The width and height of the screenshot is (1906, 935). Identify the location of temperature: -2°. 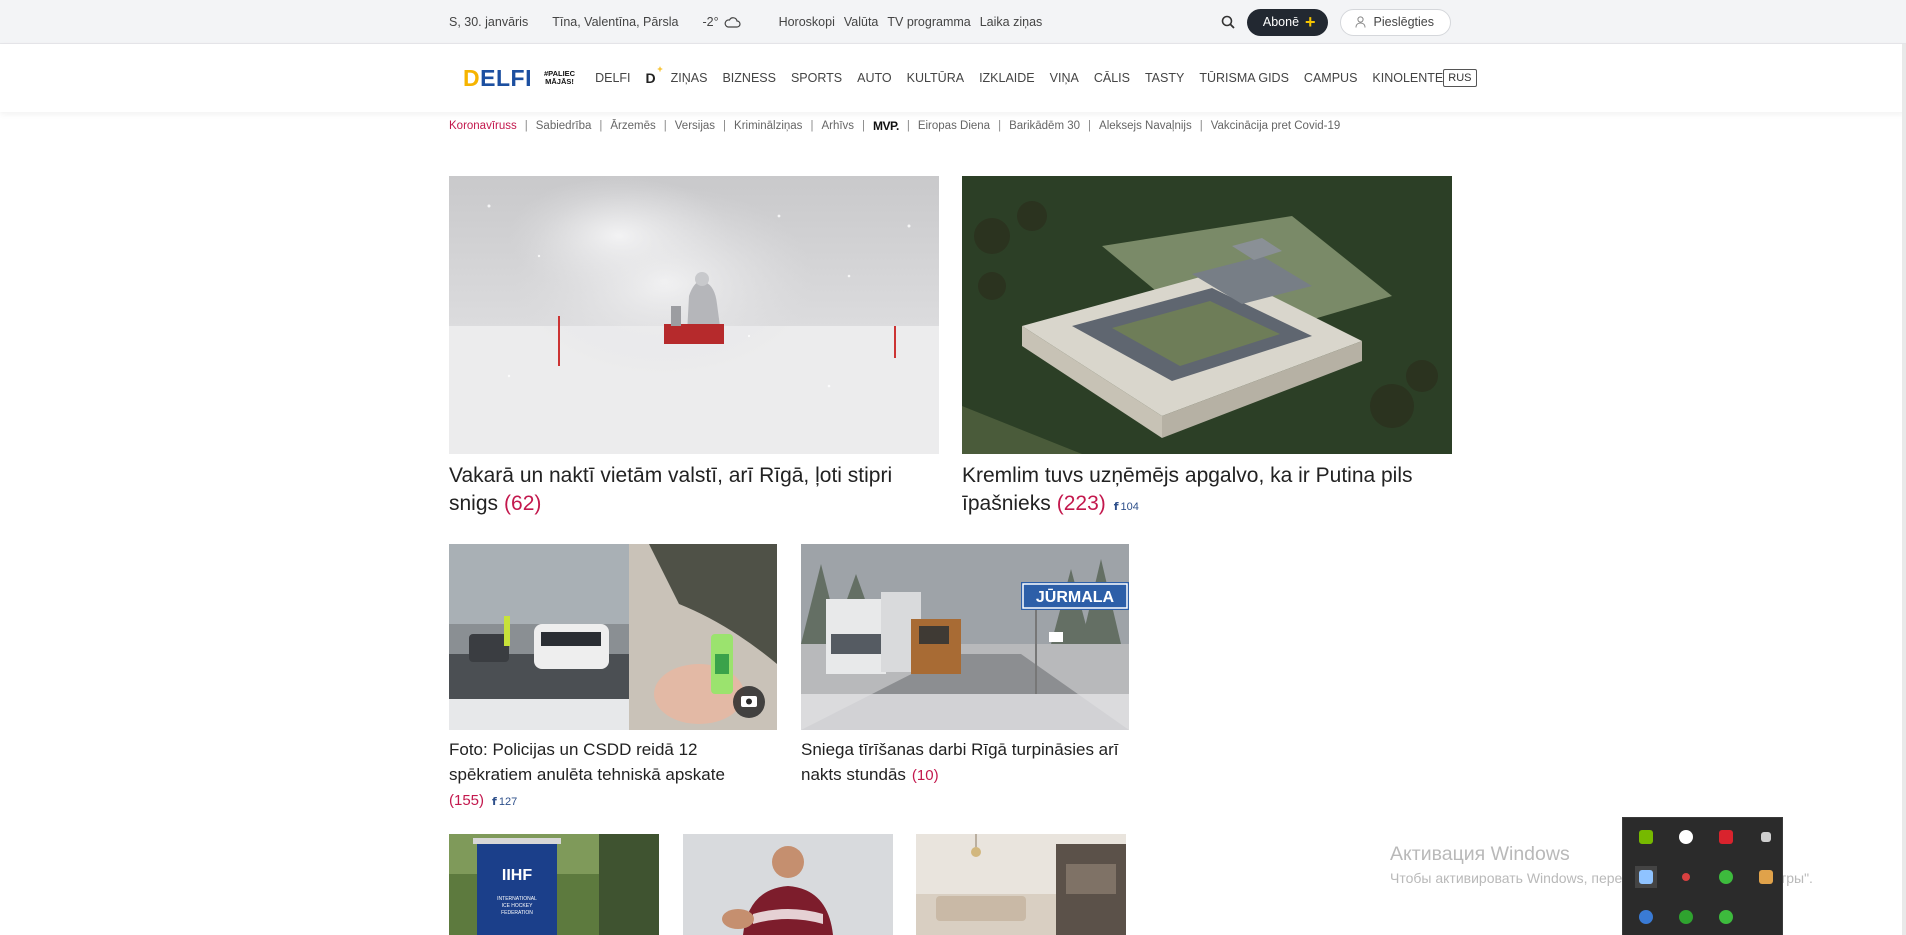
(710, 22).